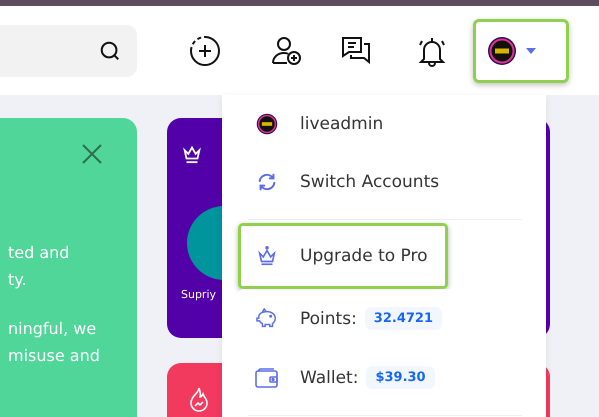 The height and width of the screenshot is (417, 599). I want to click on caret-icon, so click(531, 51).